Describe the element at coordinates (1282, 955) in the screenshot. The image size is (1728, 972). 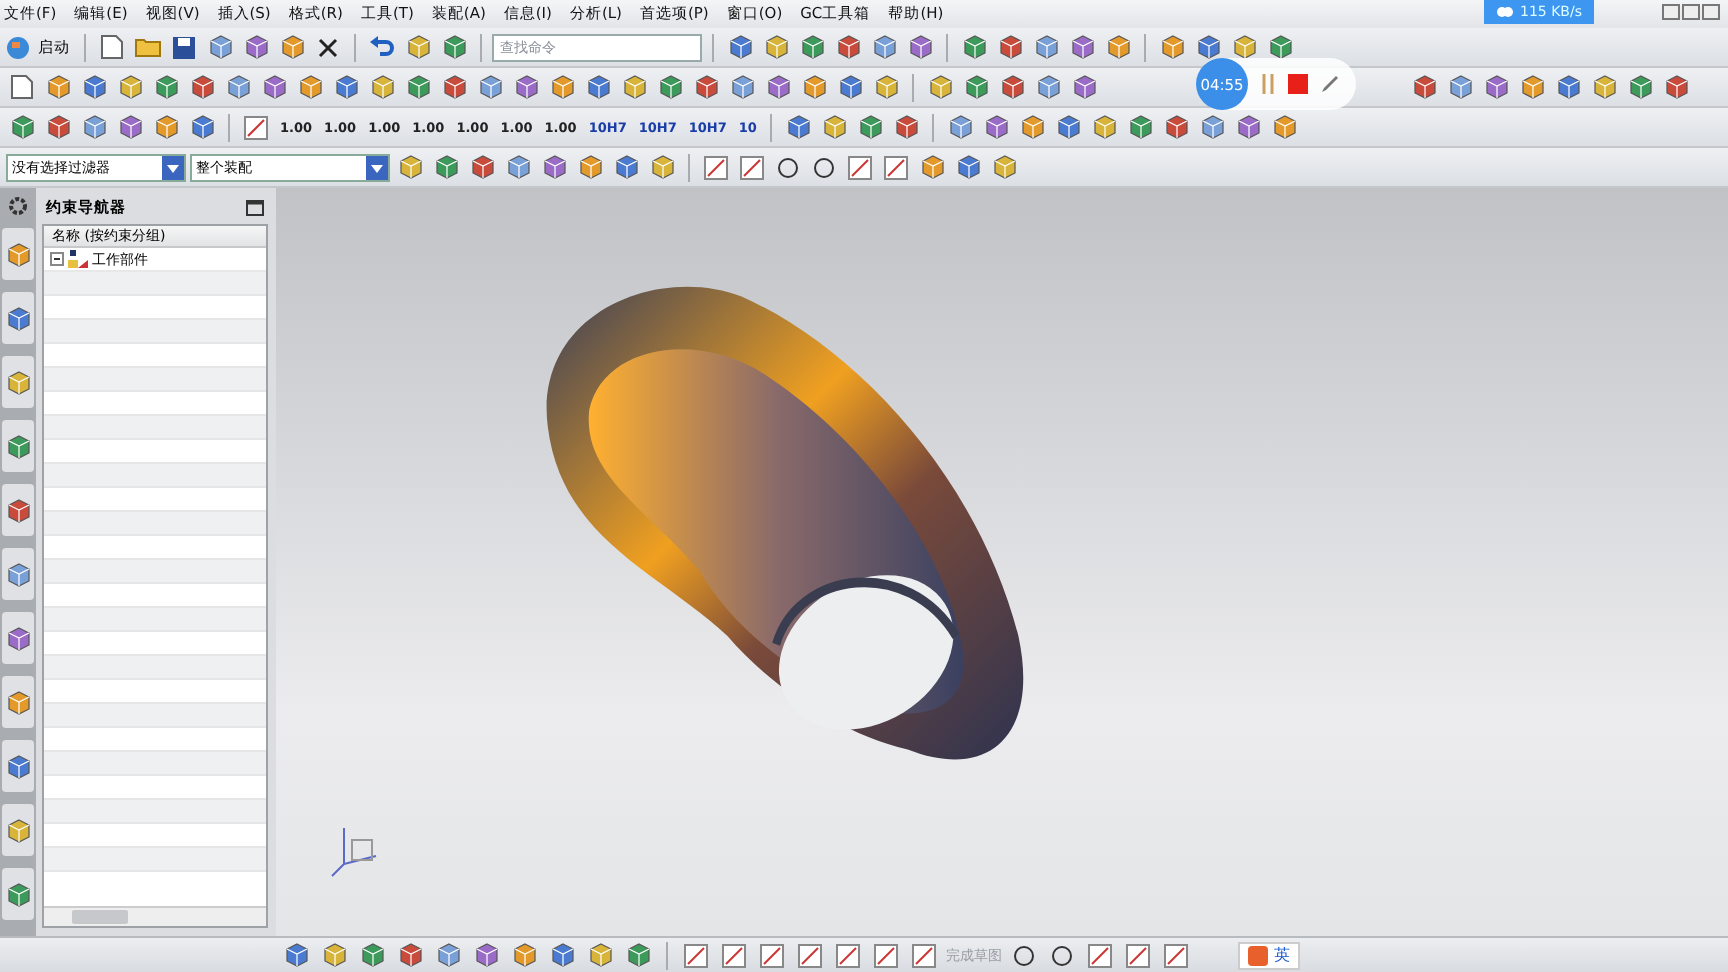
I see `ime-mode-label: 英` at that location.